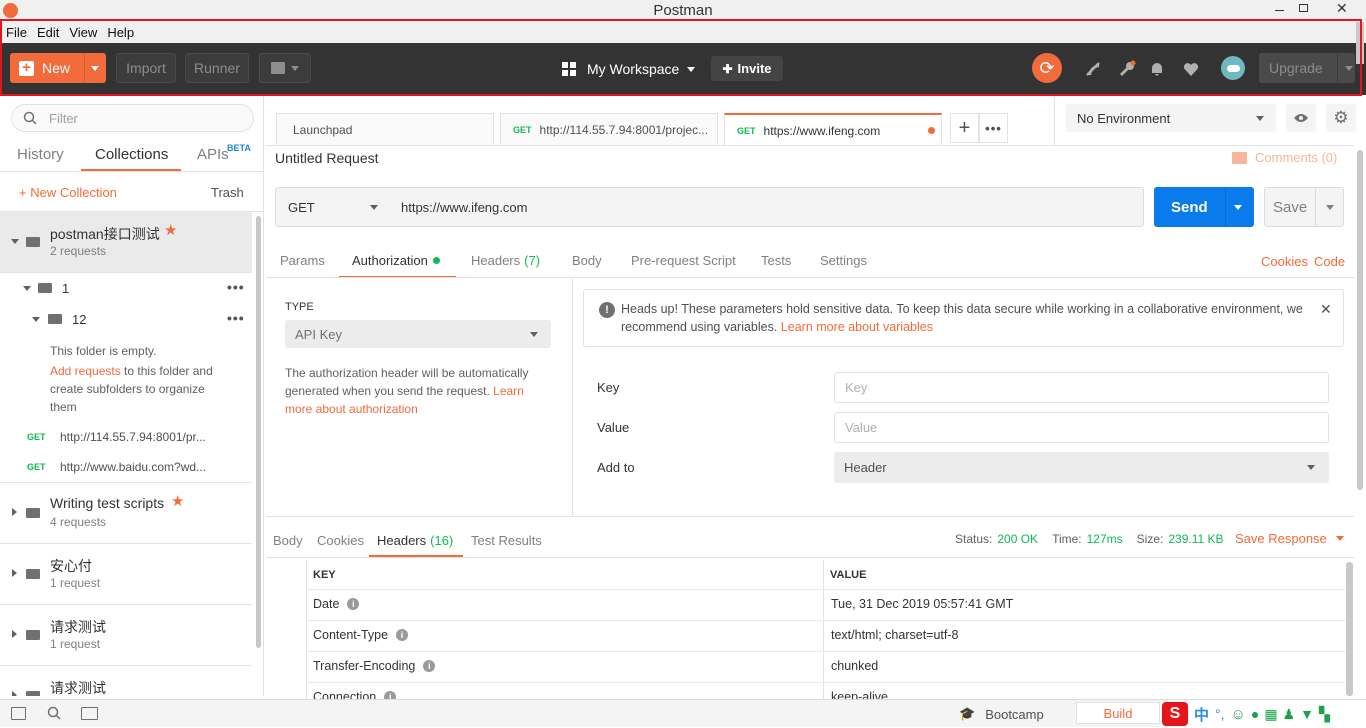 The image size is (1366, 728). What do you see at coordinates (15, 241) in the screenshot?
I see `caret-down-icon` at bounding box center [15, 241].